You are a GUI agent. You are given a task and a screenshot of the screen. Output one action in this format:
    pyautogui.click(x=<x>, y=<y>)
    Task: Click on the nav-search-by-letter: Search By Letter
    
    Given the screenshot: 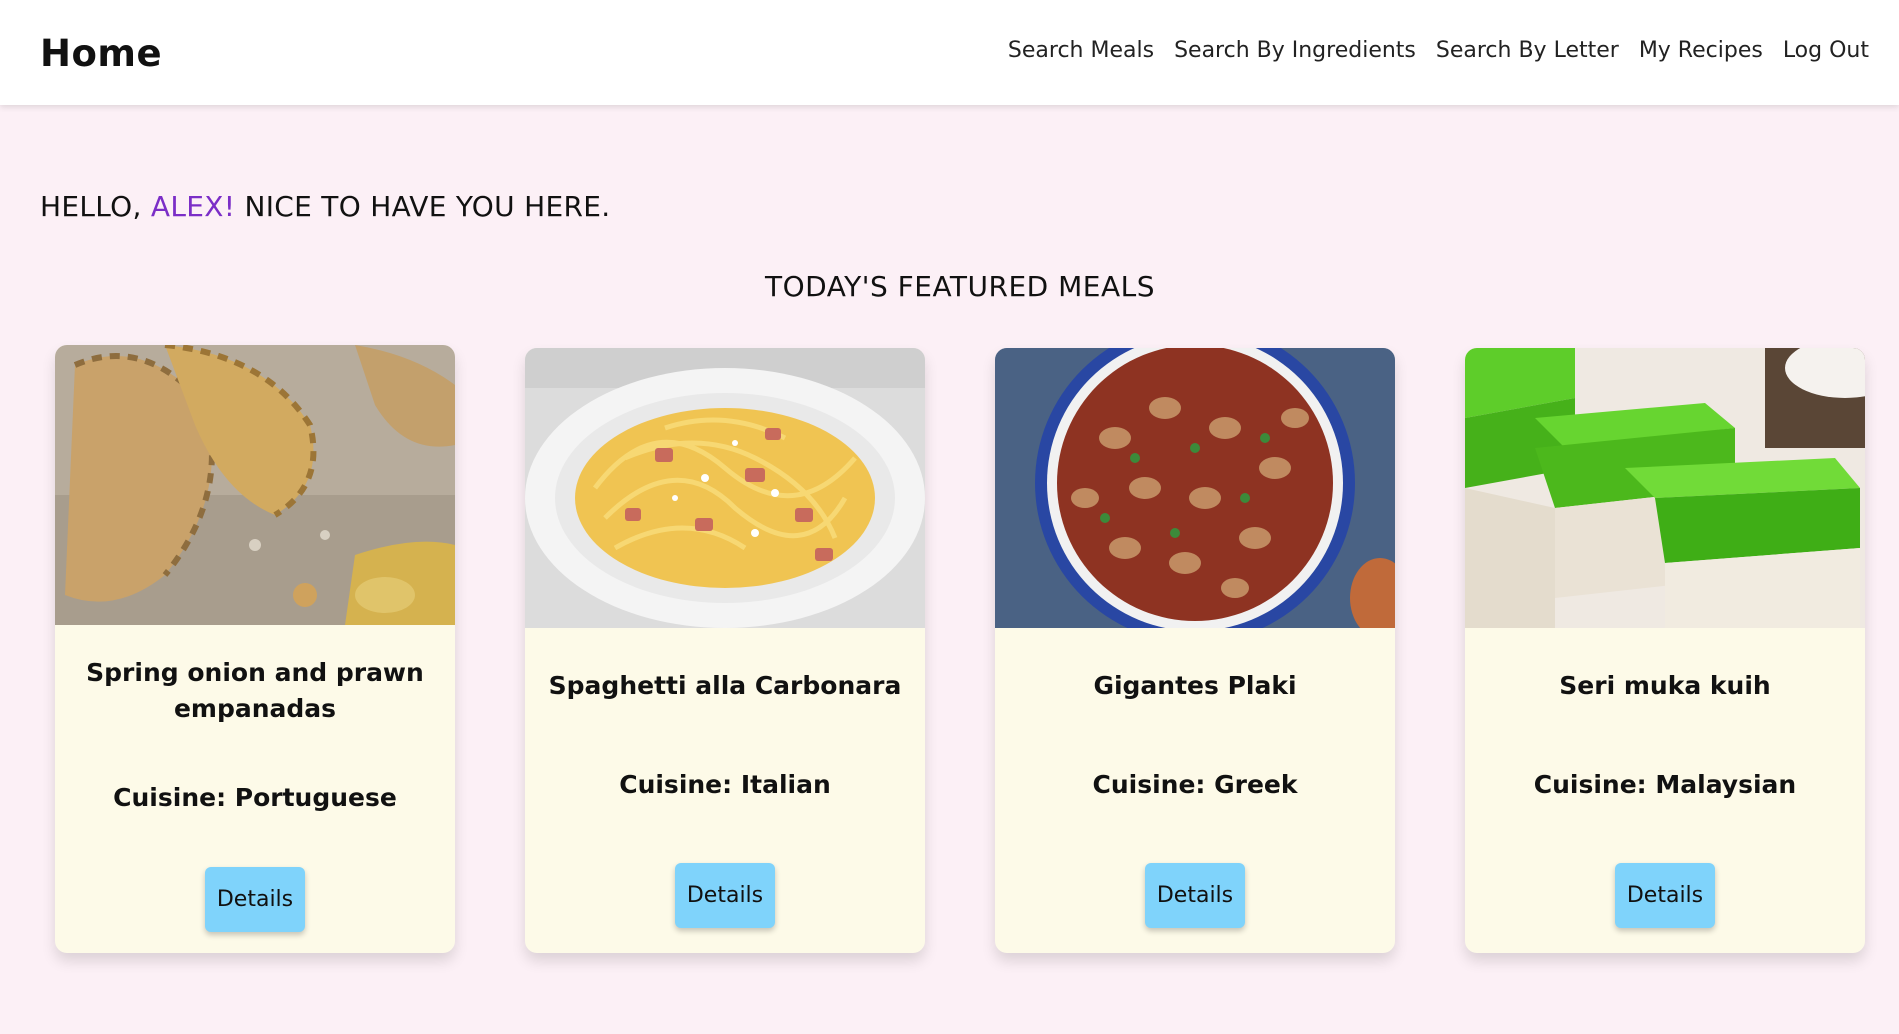 What is the action you would take?
    pyautogui.click(x=1527, y=50)
    